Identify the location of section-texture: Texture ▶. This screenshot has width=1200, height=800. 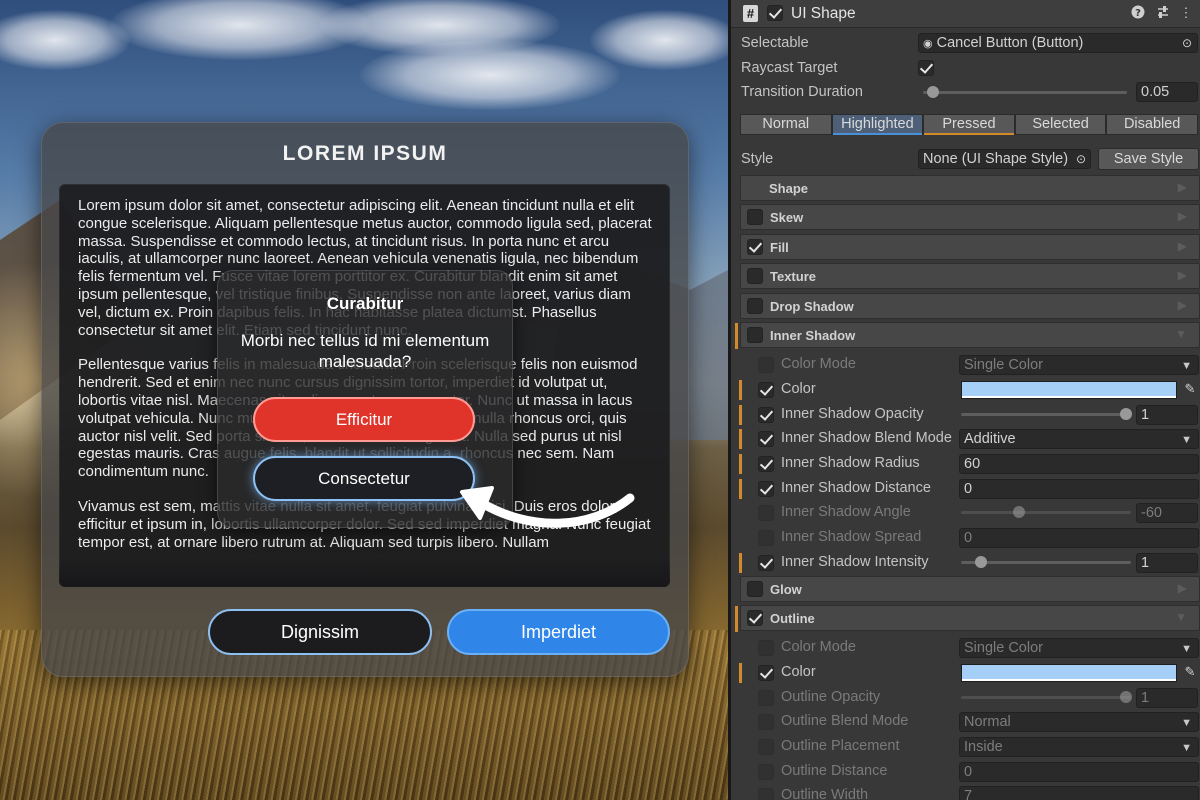
(970, 276).